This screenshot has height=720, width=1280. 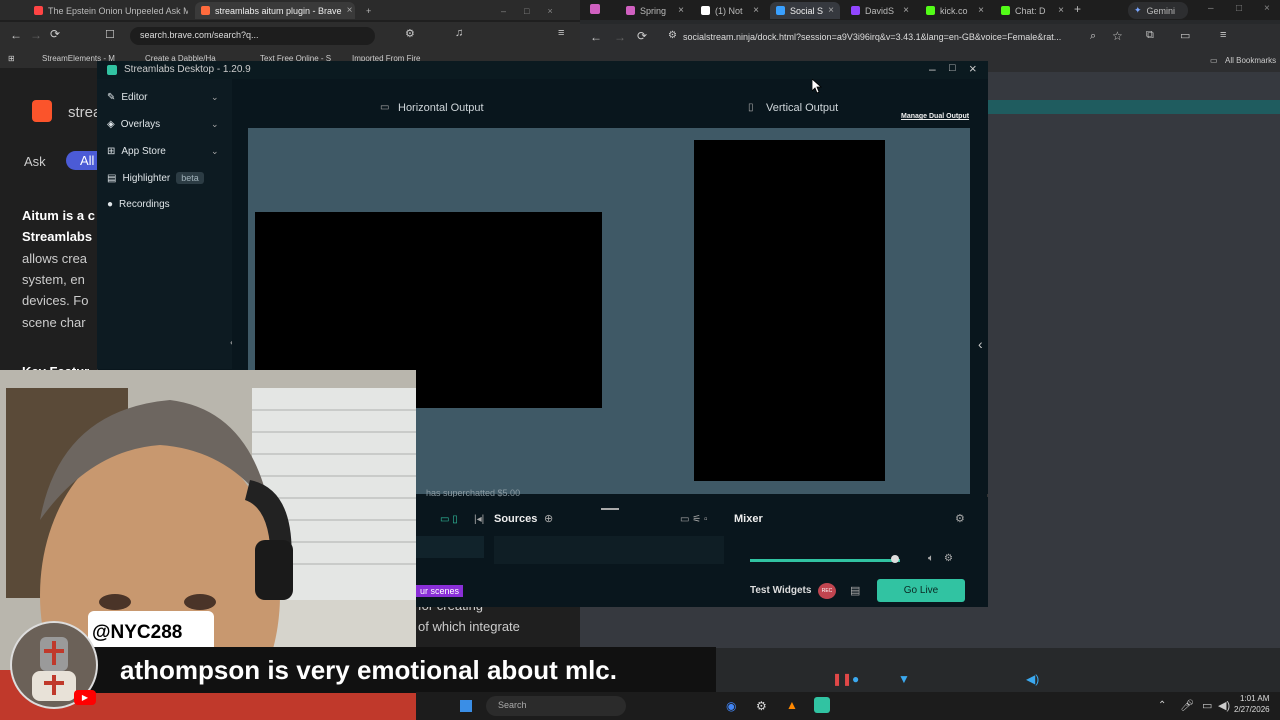 I want to click on all-bookmarks: All Bookmarks, so click(x=1250, y=60).